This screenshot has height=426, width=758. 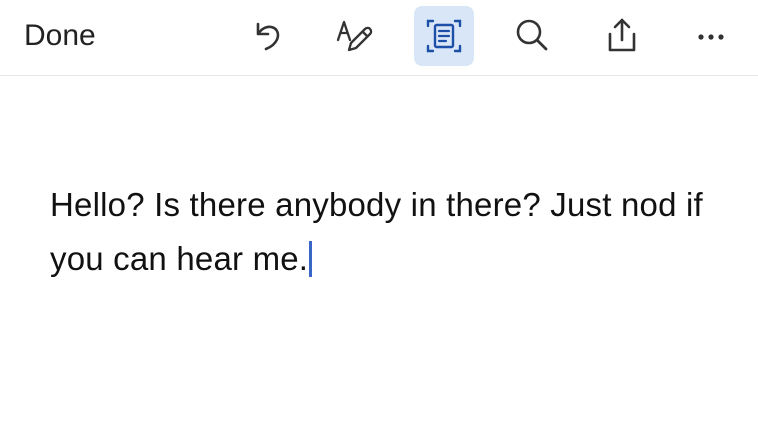 I want to click on draw-icon, so click(x=354, y=36).